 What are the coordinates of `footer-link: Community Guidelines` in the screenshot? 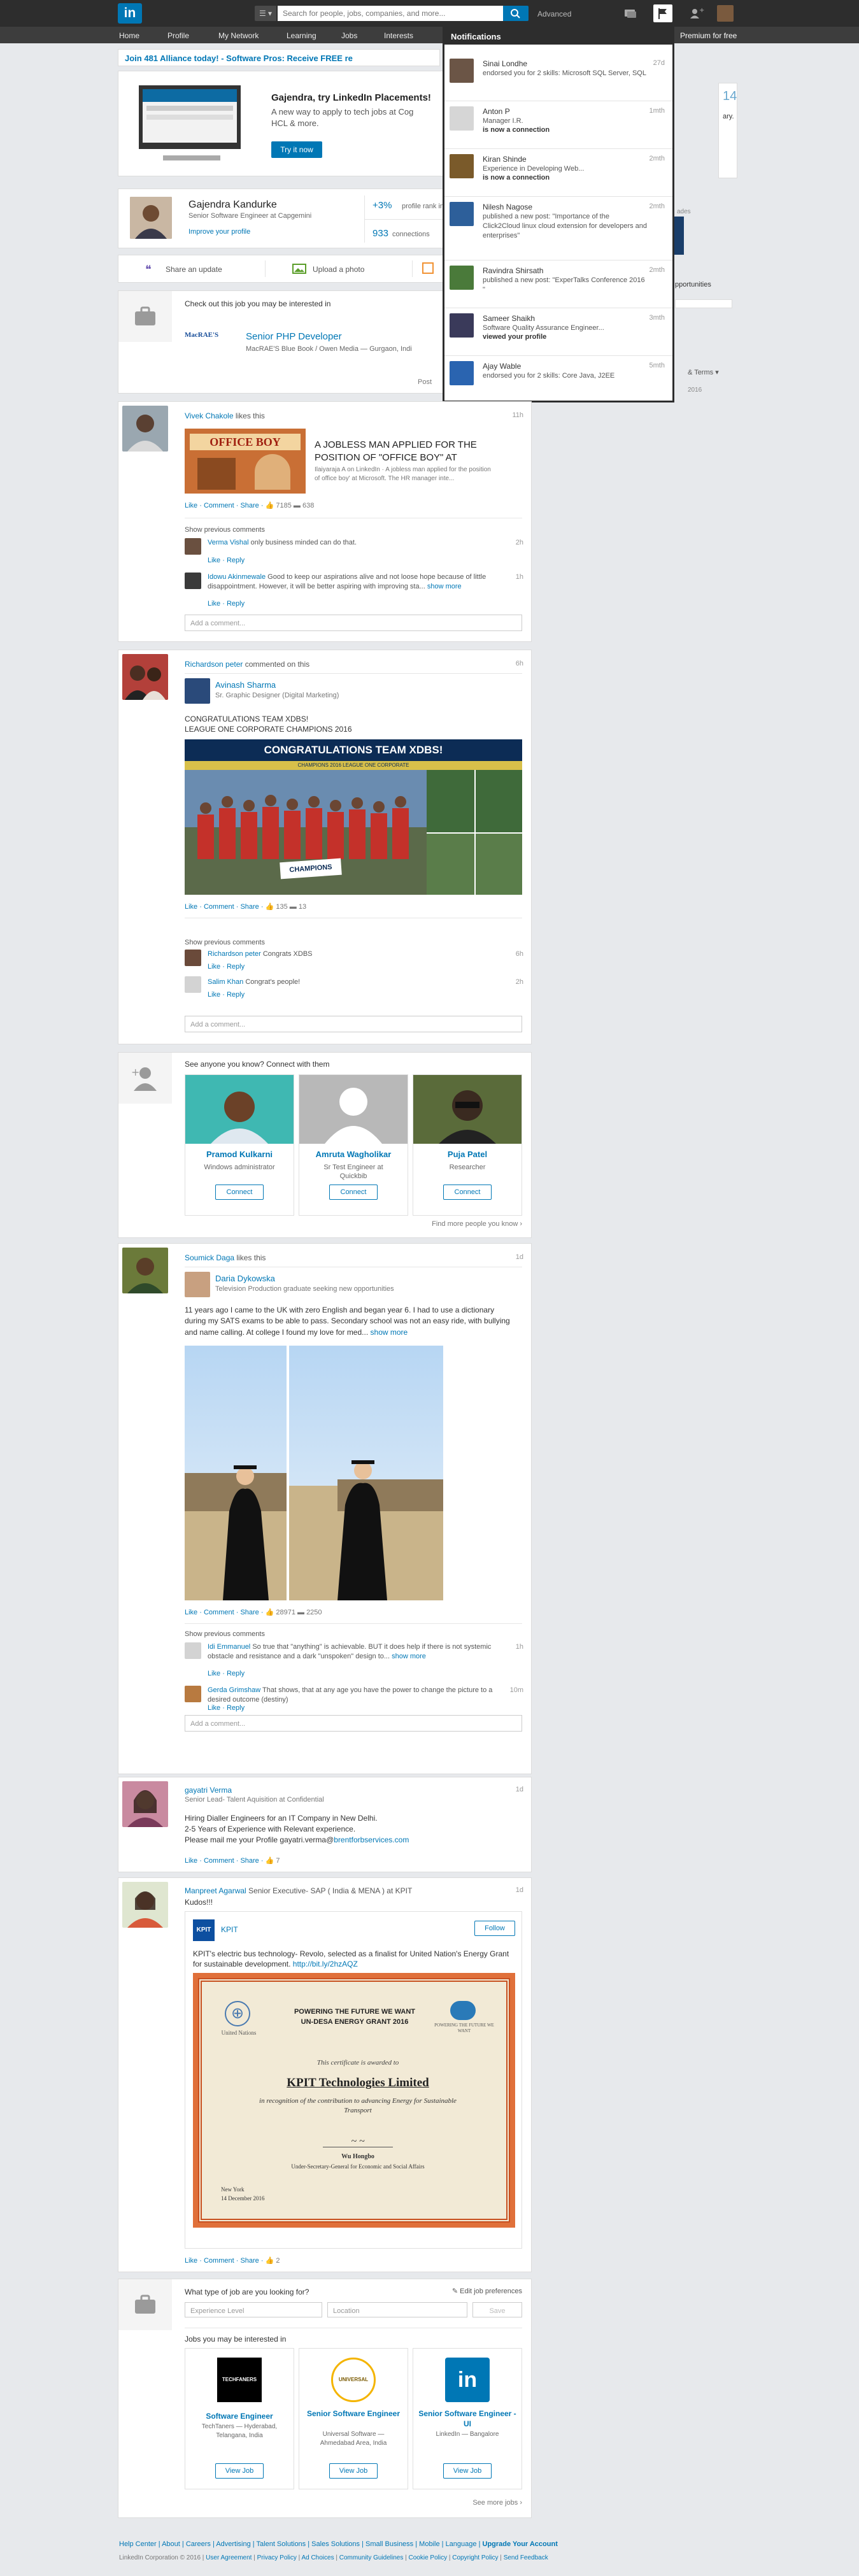 It's located at (371, 2558).